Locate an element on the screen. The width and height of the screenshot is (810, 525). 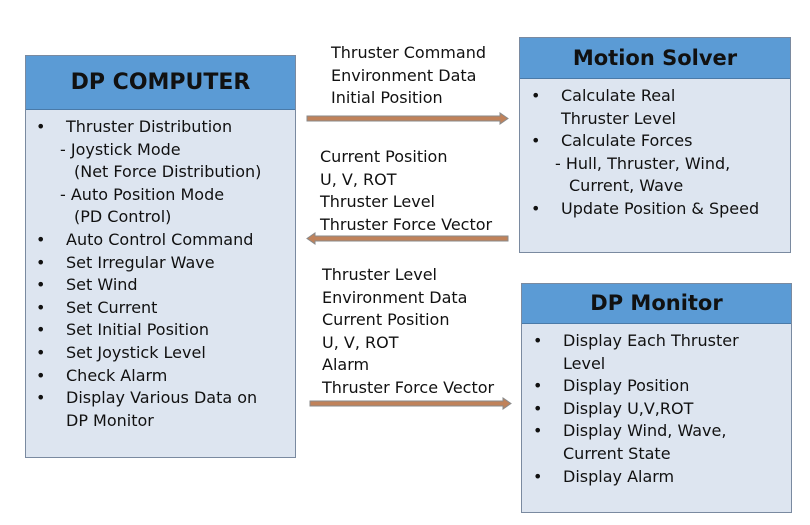
arrows is located at coordinates (409, 261).